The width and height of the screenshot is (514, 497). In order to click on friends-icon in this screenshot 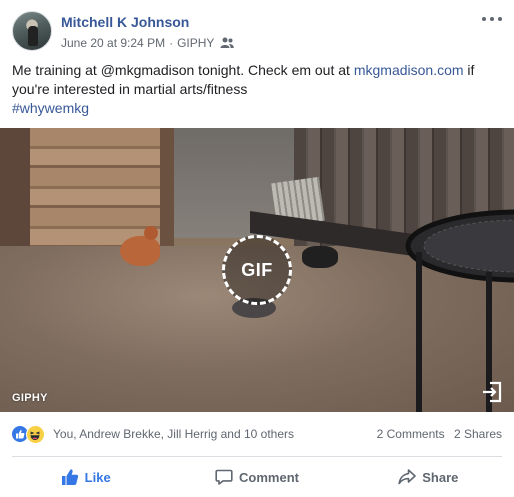, I will do `click(227, 43)`.